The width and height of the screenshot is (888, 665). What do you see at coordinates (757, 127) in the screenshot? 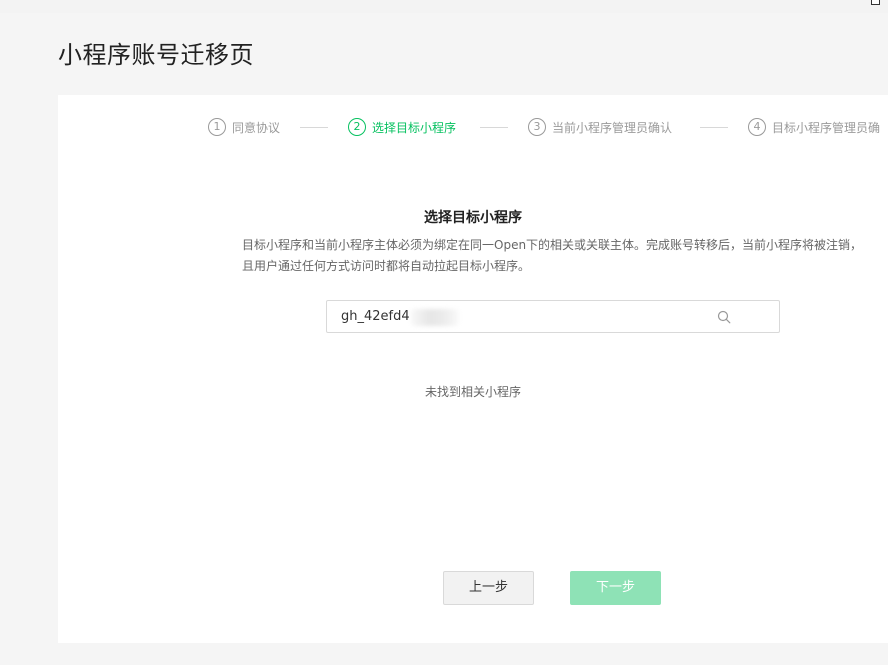
I see `step-4-number: 4` at bounding box center [757, 127].